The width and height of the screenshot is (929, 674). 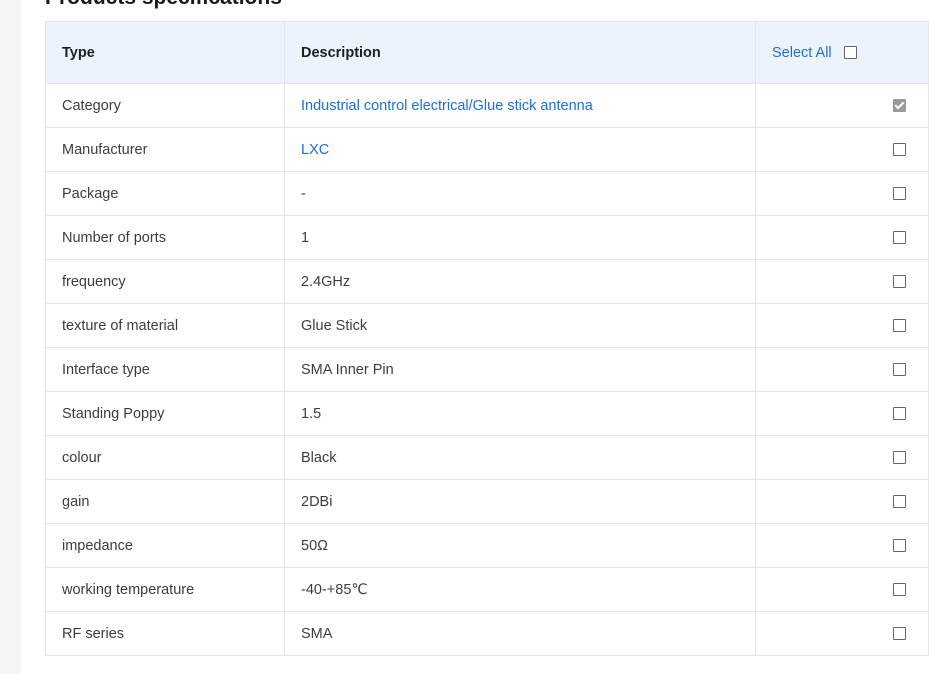 I want to click on table-row: texture of material Glue Stick, so click(x=487, y=325).